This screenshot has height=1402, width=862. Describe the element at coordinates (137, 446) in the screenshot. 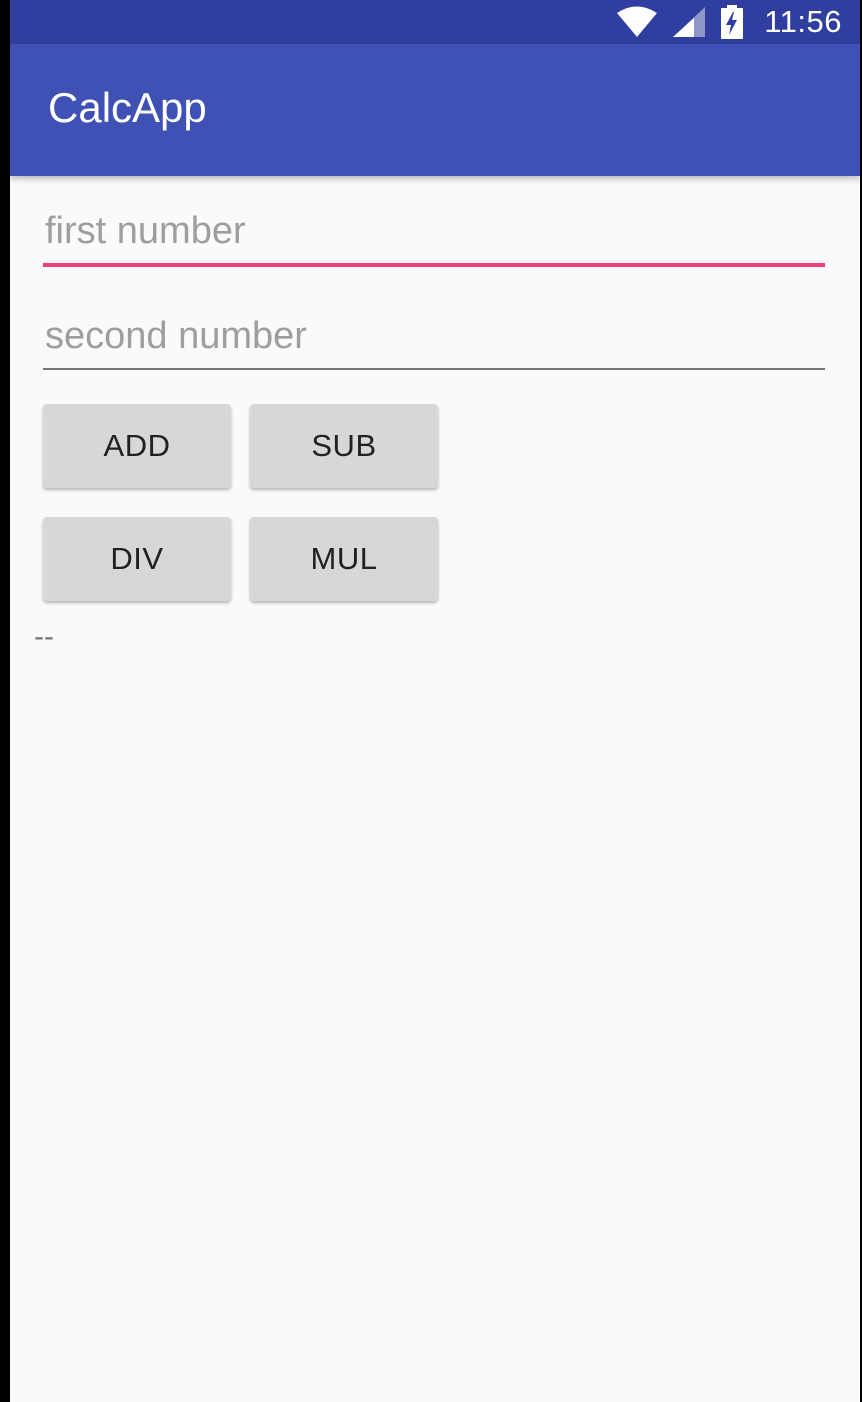

I see `add-button: ADD` at that location.